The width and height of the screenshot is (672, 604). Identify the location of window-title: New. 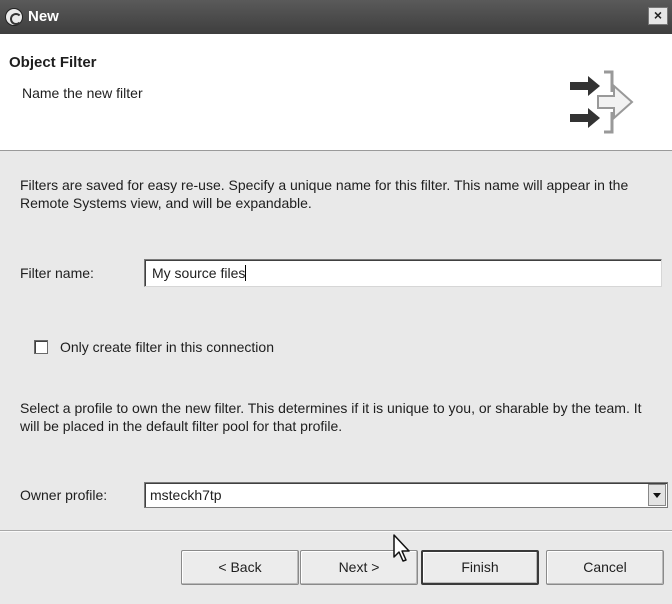
(43, 16).